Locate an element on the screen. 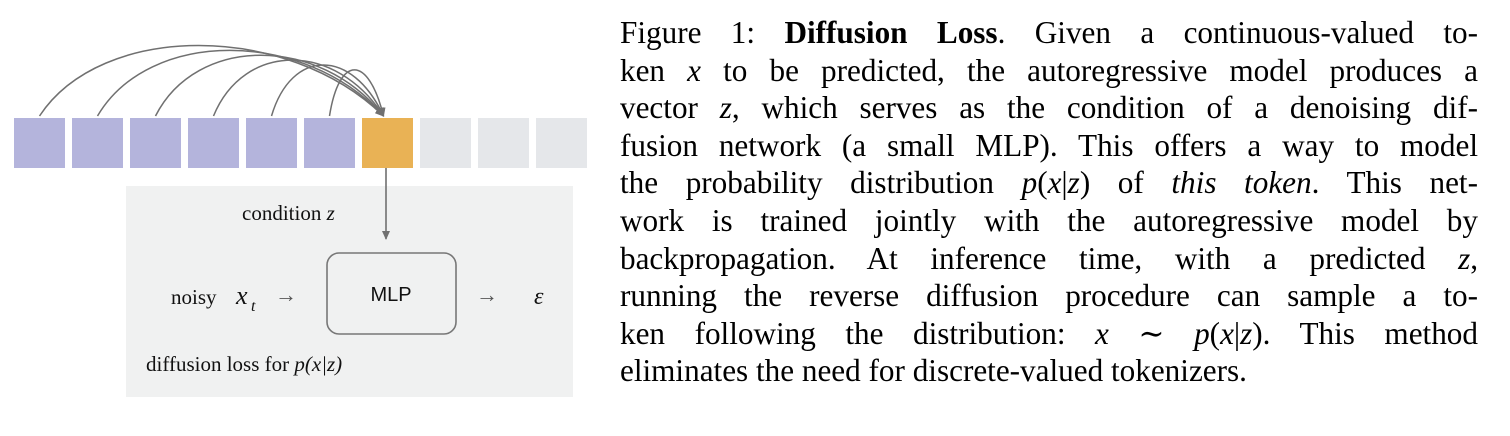  noise-output-symbol: ε is located at coordinates (539, 297).